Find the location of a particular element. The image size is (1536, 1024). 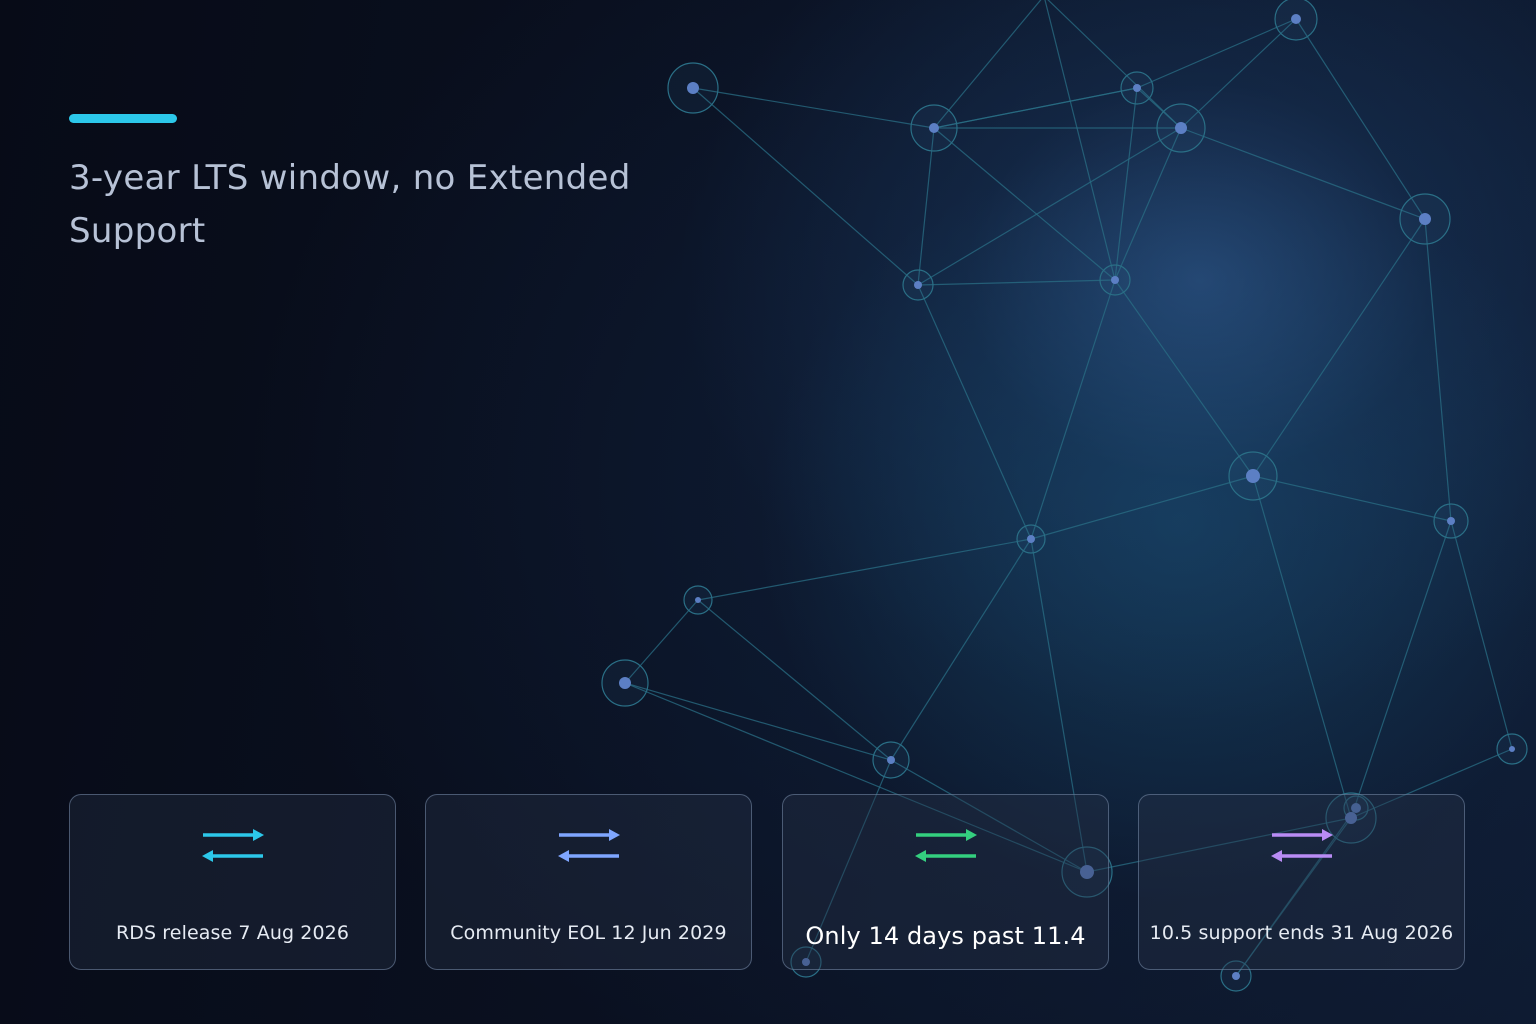

accent-bar is located at coordinates (123, 118).